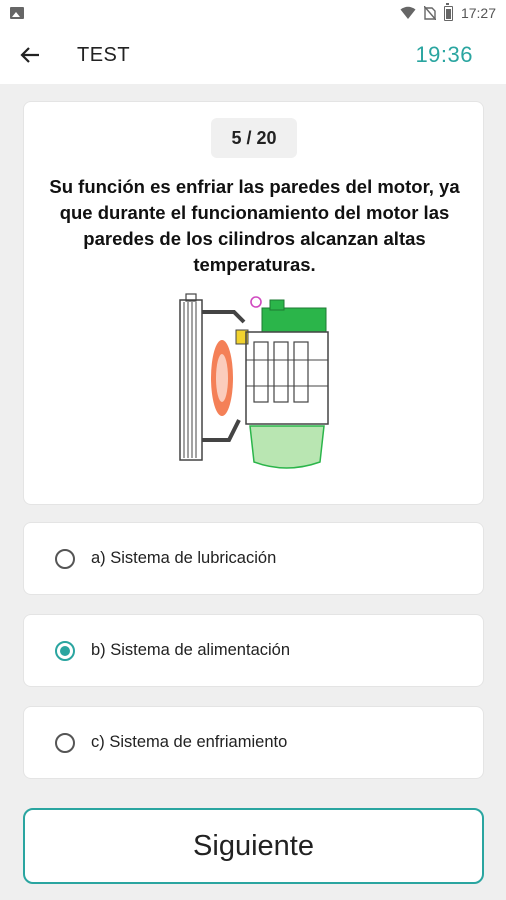 This screenshot has height=900, width=506. I want to click on no-sim-icon, so click(429, 13).